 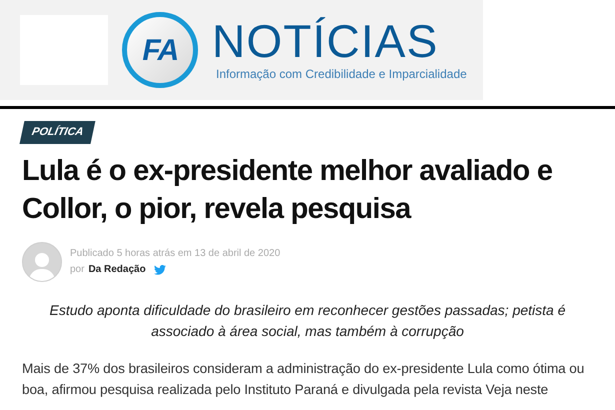 I want to click on article-body: Mais de 37% dos brasileiros consideram a administração do ex-presidente Lula como ótima ou boa, afirmou pesquisa realizada pelo Instituto Paraná e divulgada pela revista Veja neste, so click(x=304, y=379).